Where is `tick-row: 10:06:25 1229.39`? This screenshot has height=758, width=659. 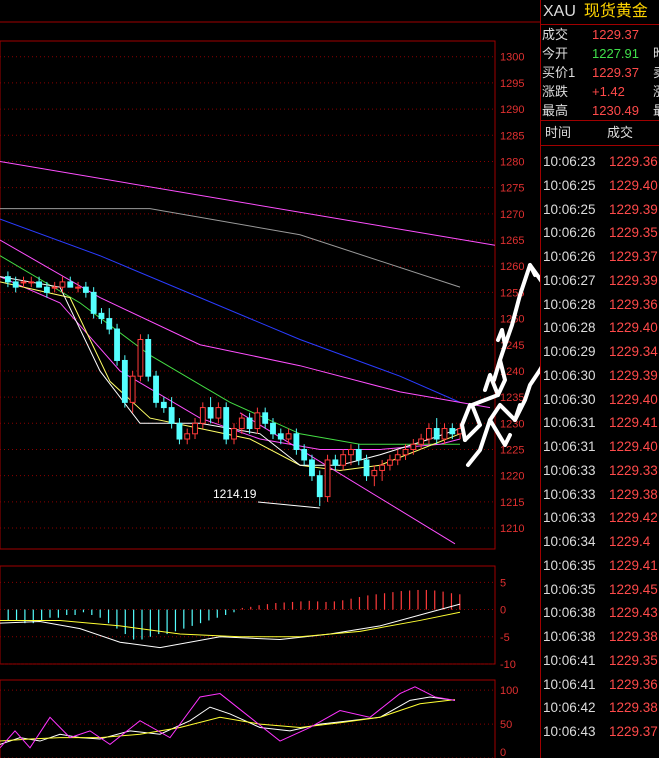 tick-row: 10:06:25 1229.39 is located at coordinates (600, 210).